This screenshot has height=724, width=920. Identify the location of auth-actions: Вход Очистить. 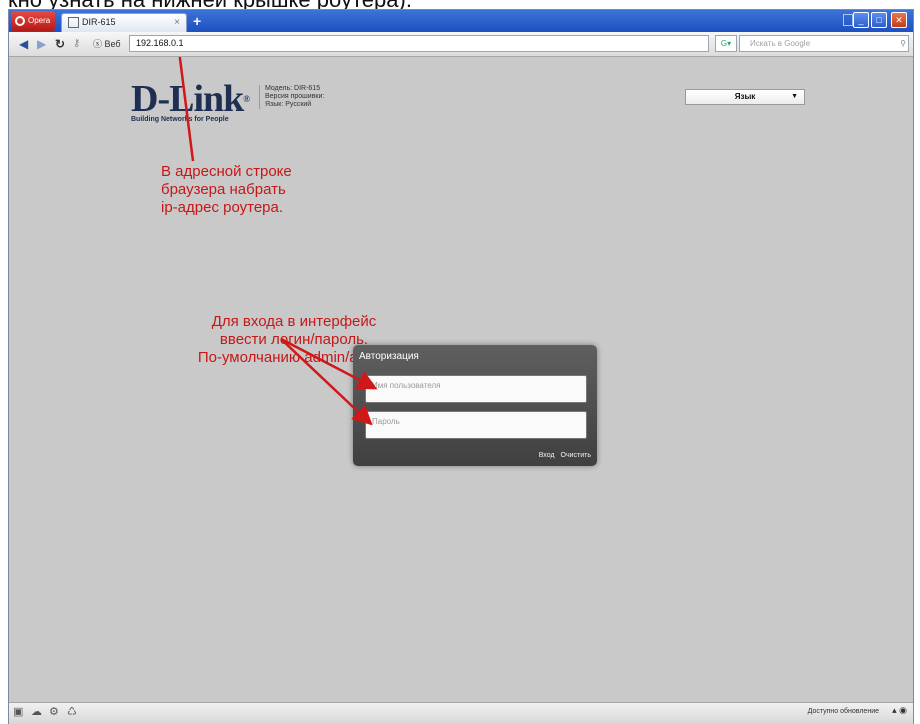
(563, 455).